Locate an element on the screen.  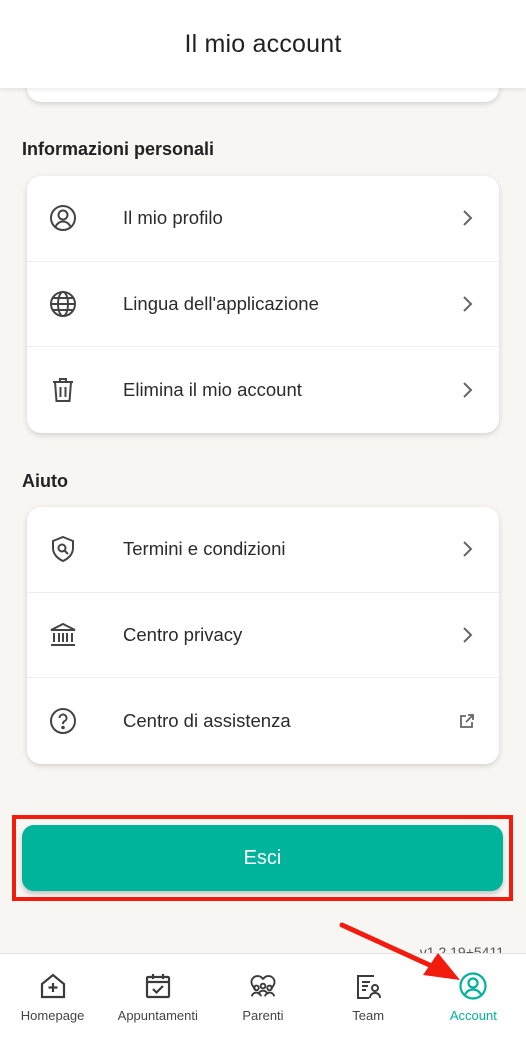
nav-label: Appuntamenti is located at coordinates (157, 1015).